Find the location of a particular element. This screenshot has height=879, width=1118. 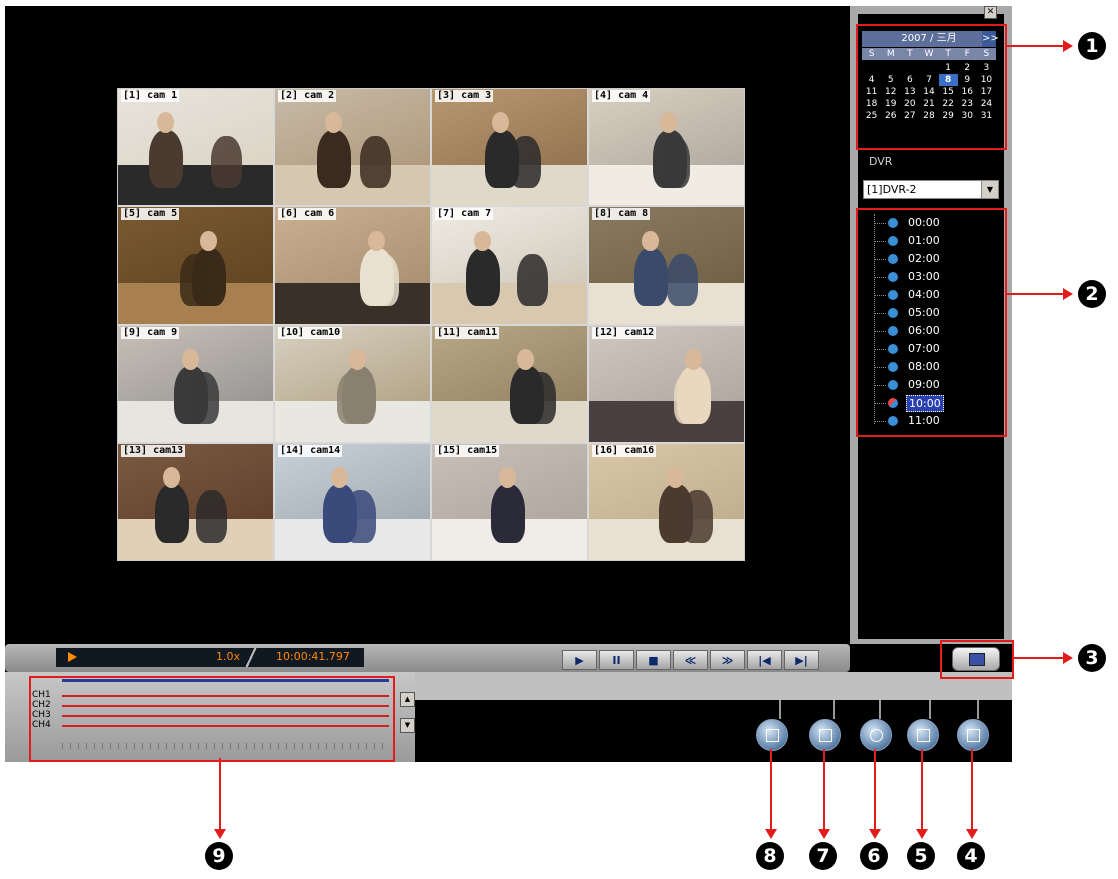

callout-number-2: 2 is located at coordinates (1092, 294).